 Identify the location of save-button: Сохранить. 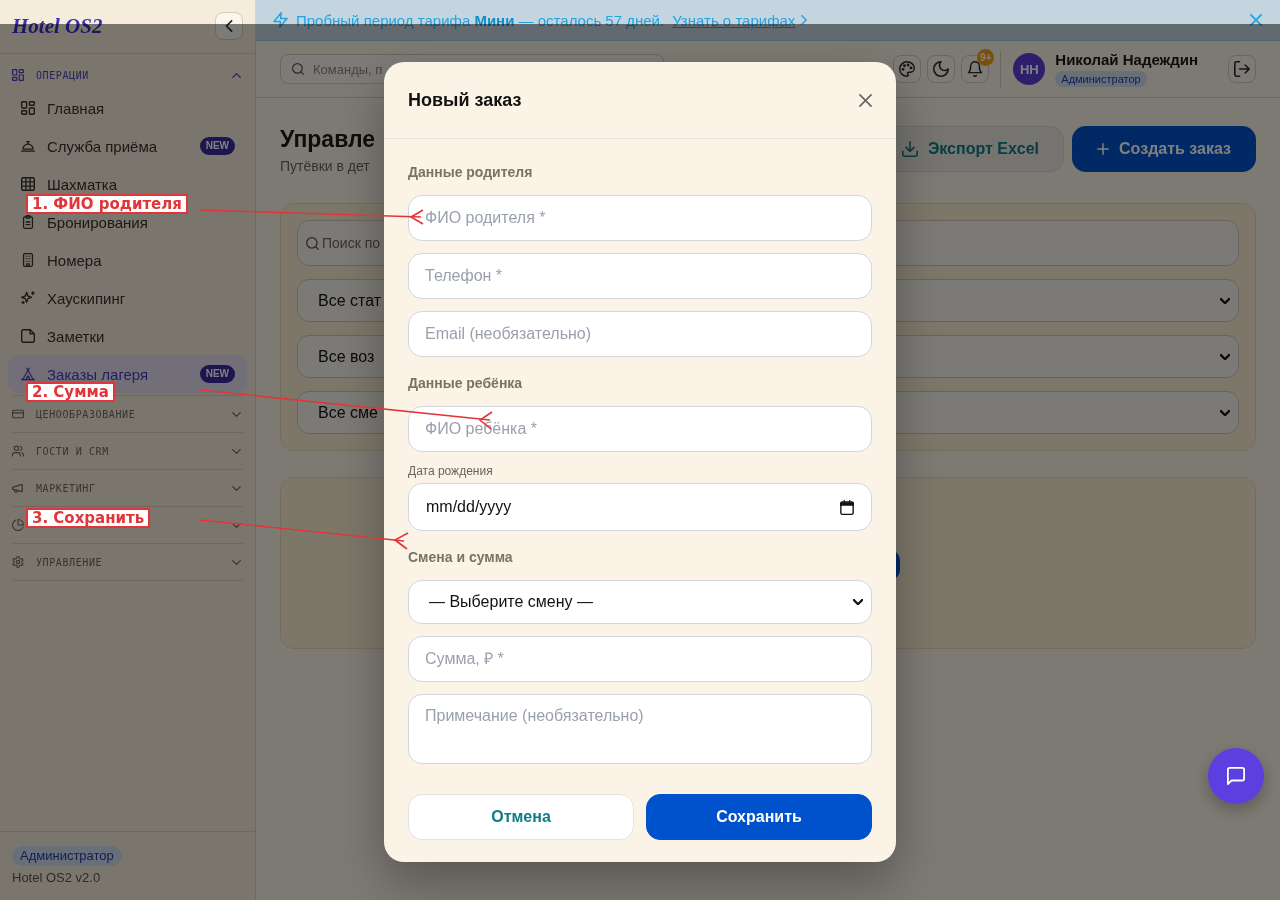
(759, 817).